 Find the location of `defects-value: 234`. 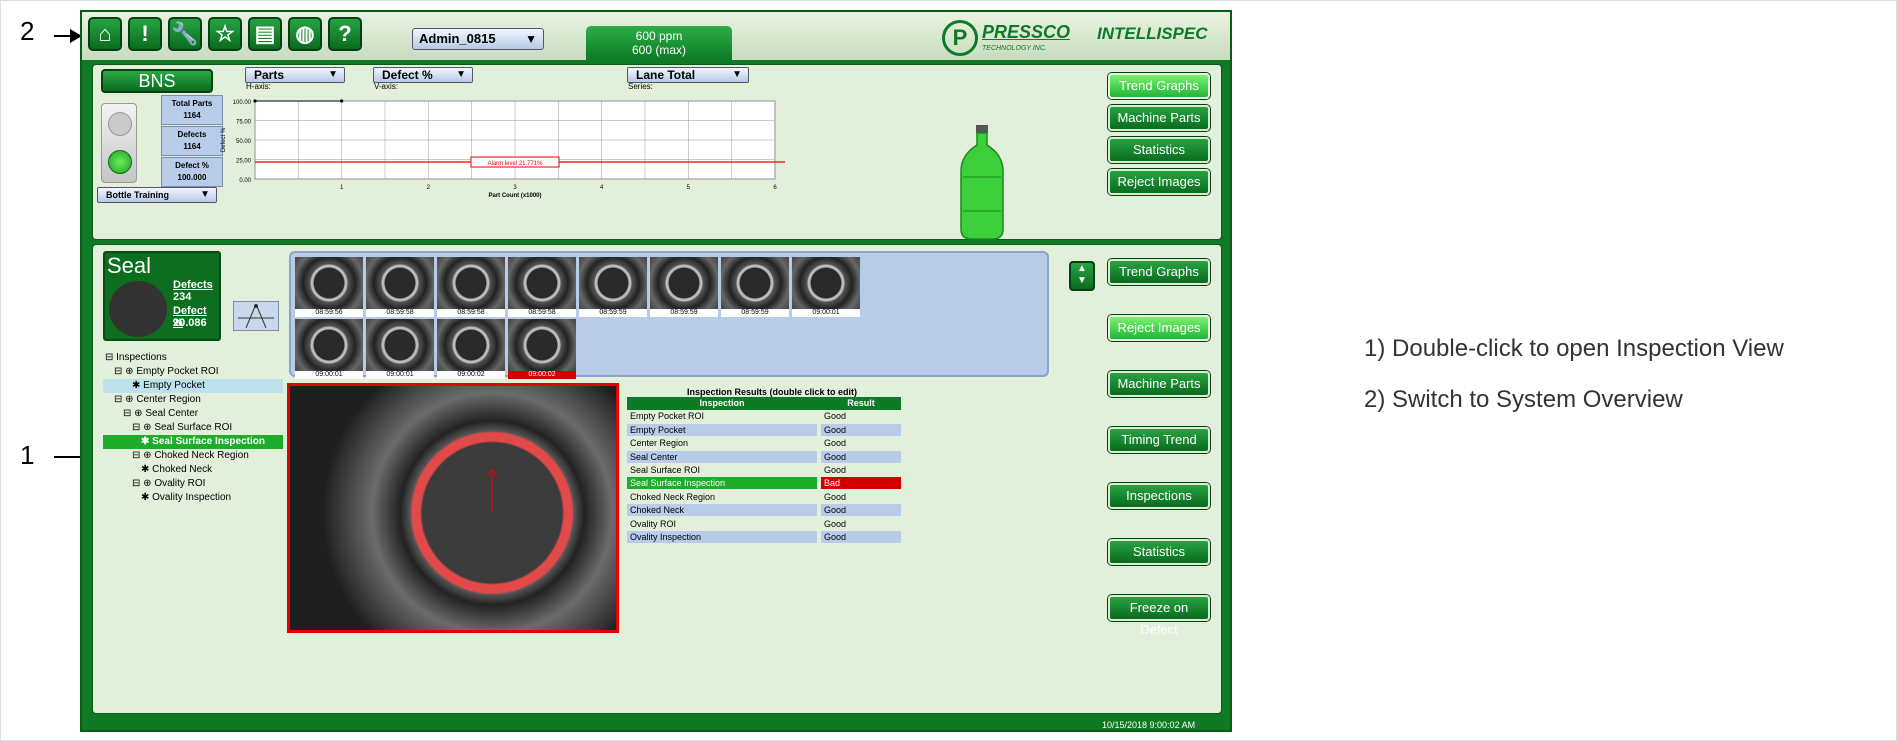

defects-value: 234 is located at coordinates (182, 297).